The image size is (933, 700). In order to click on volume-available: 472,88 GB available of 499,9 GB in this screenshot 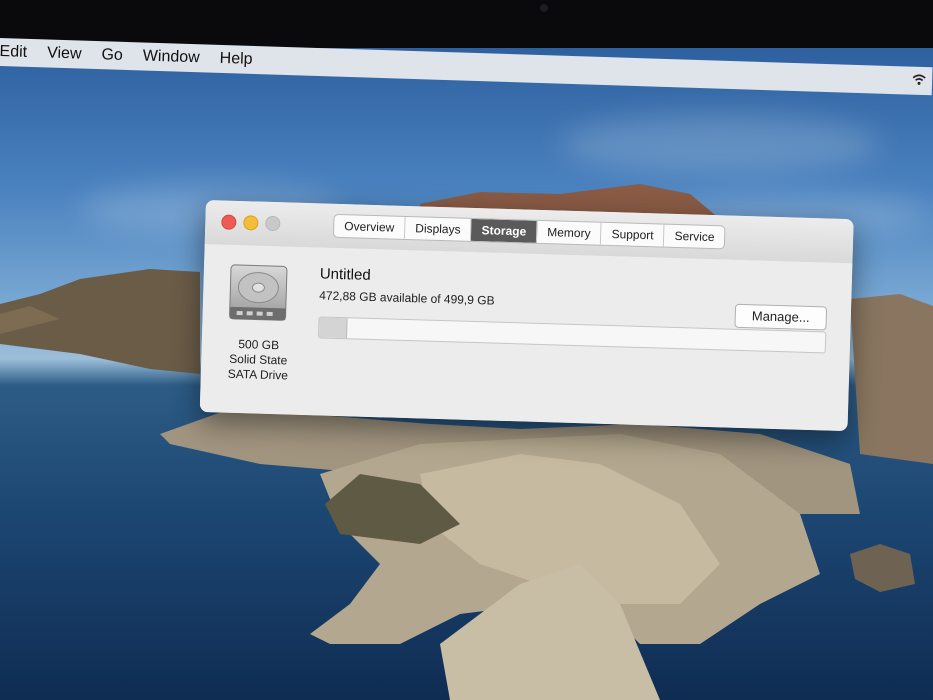, I will do `click(407, 298)`.